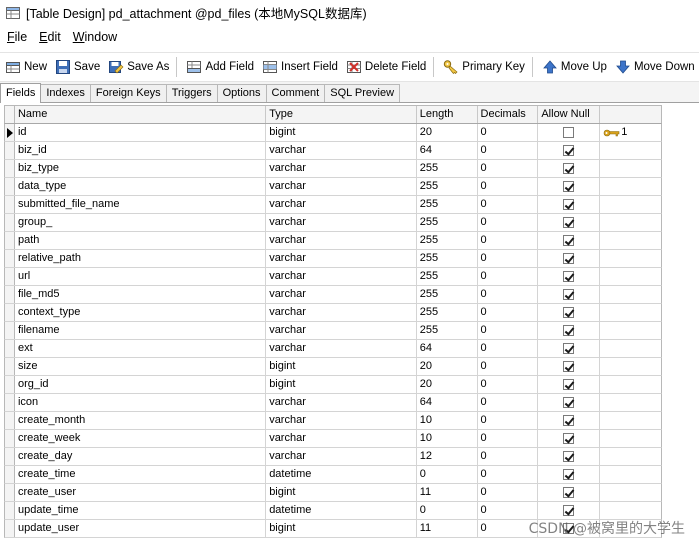 The width and height of the screenshot is (699, 546). I want to click on table-row: group_ varchar 255 0, so click(333, 223).